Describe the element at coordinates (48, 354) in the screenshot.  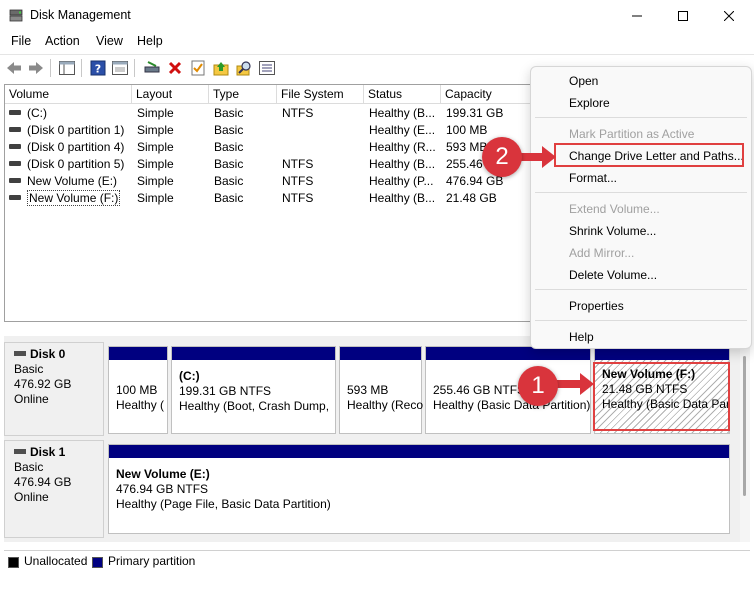
I see `disk-name-text: Disk 0` at that location.